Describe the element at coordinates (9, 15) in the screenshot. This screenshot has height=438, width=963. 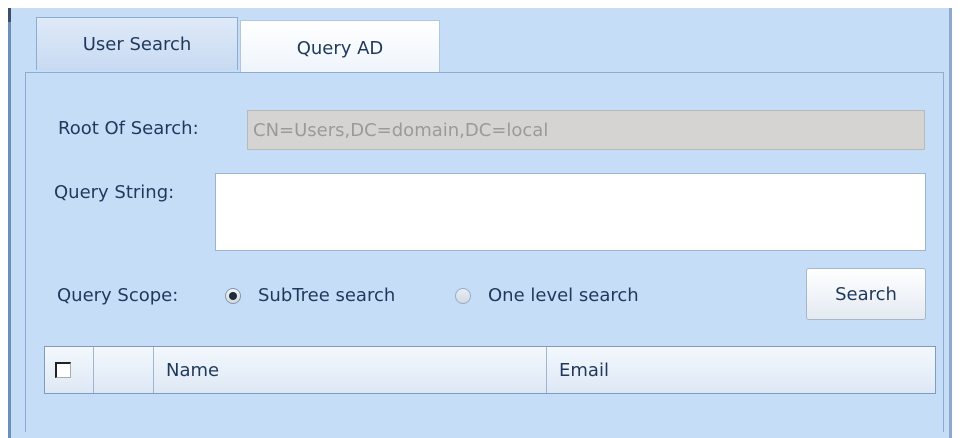
I see `frame-corner` at that location.